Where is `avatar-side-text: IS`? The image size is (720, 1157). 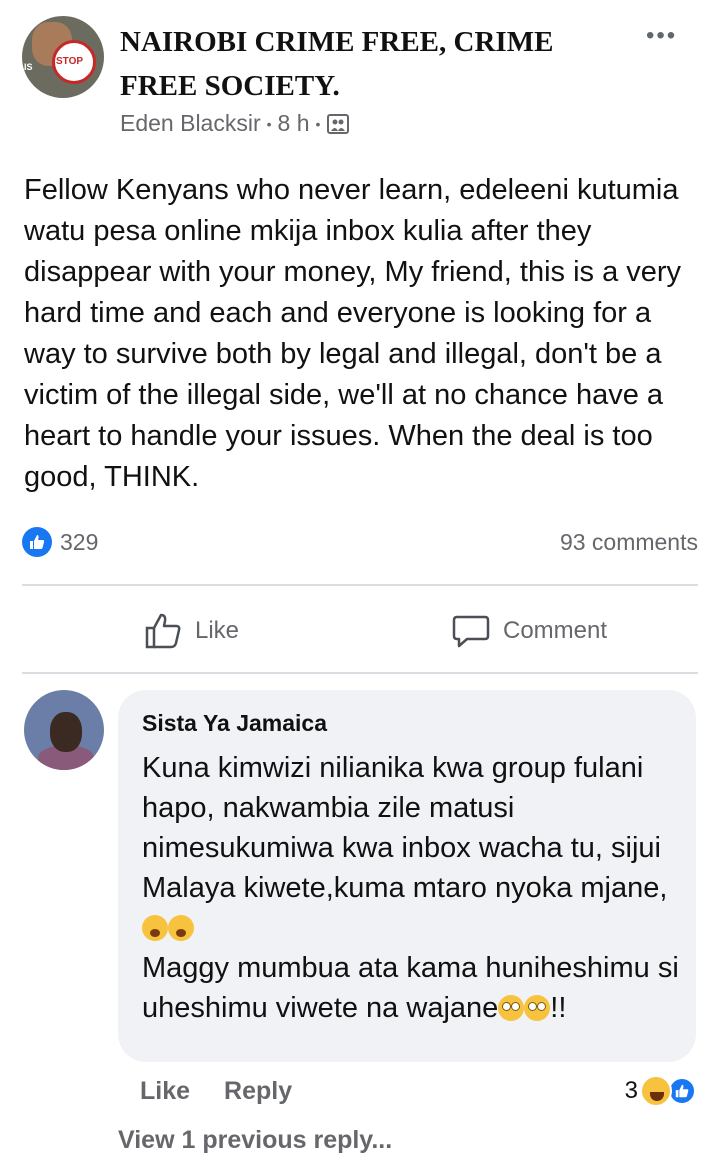
avatar-side-text: IS is located at coordinates (28, 67).